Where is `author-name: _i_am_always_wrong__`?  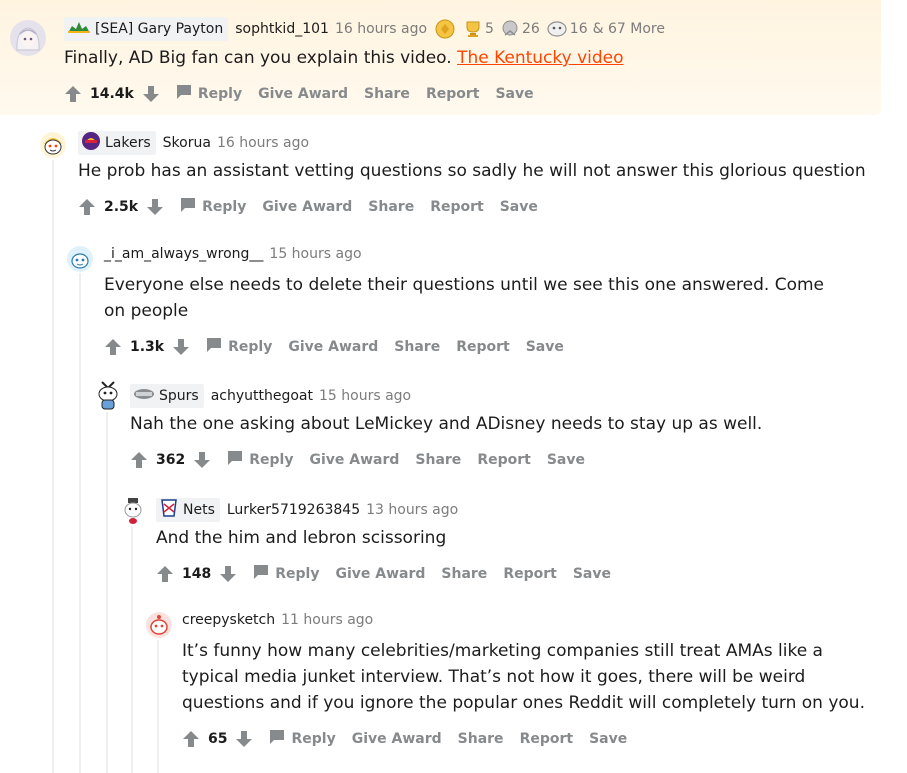
author-name: _i_am_always_wrong__ is located at coordinates (183, 254).